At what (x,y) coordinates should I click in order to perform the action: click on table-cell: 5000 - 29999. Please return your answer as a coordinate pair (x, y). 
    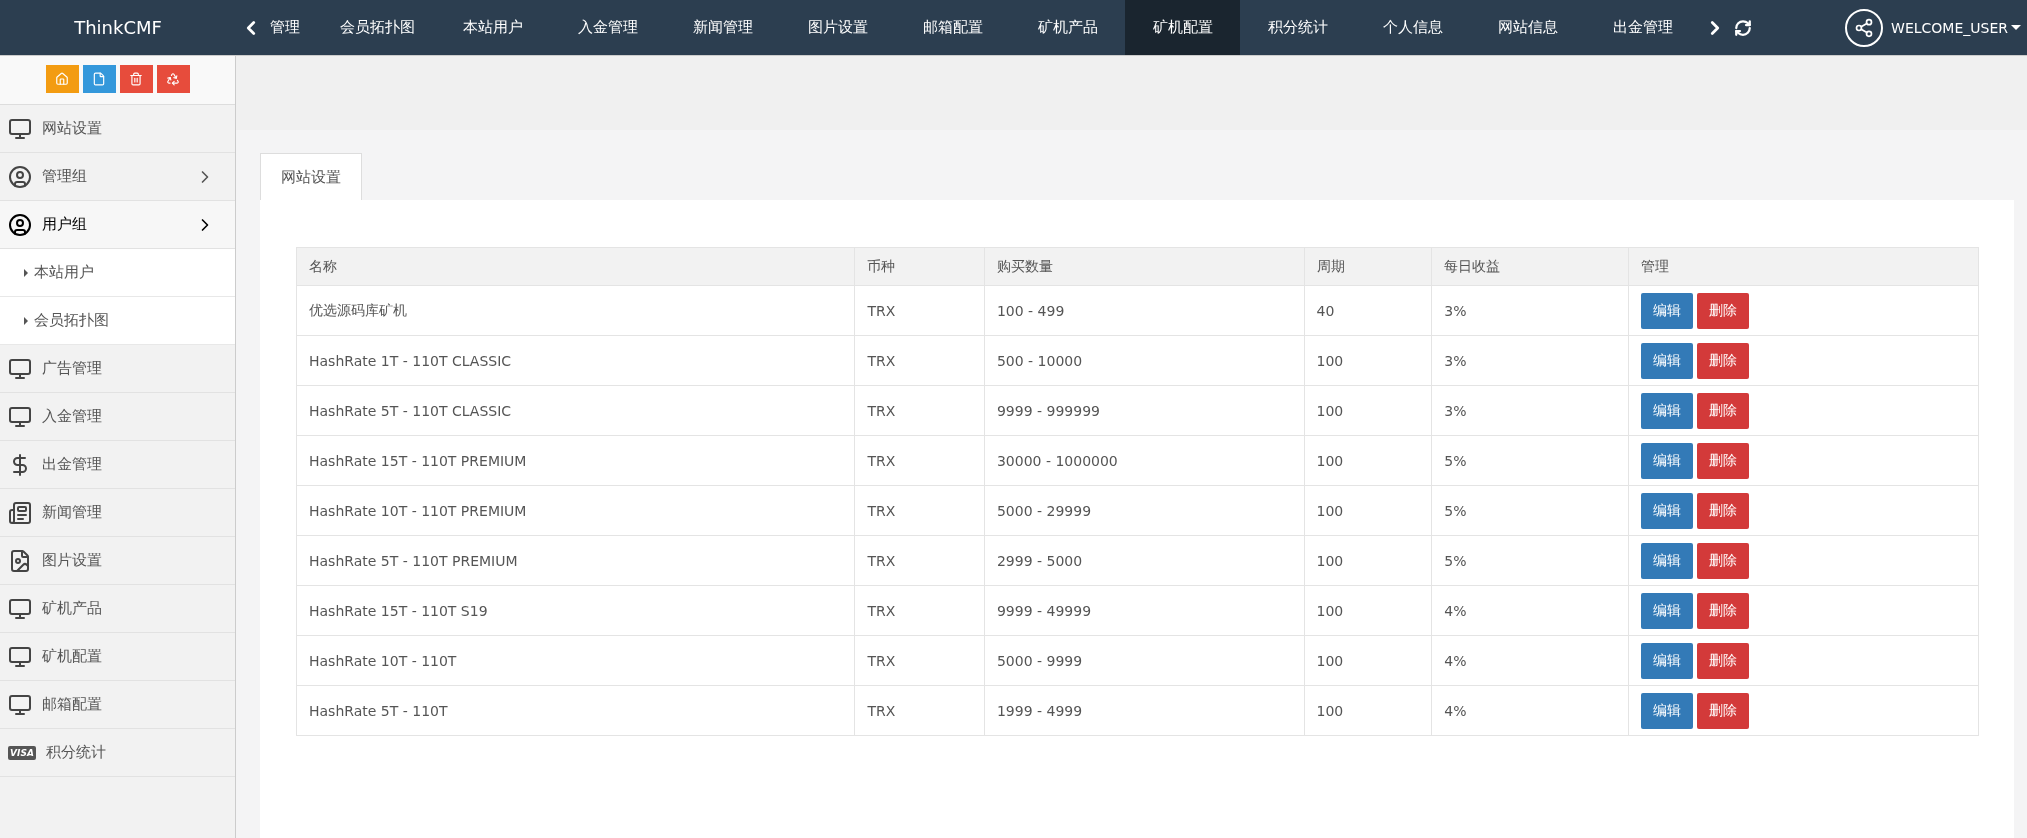
    Looking at the image, I should click on (1144, 510).